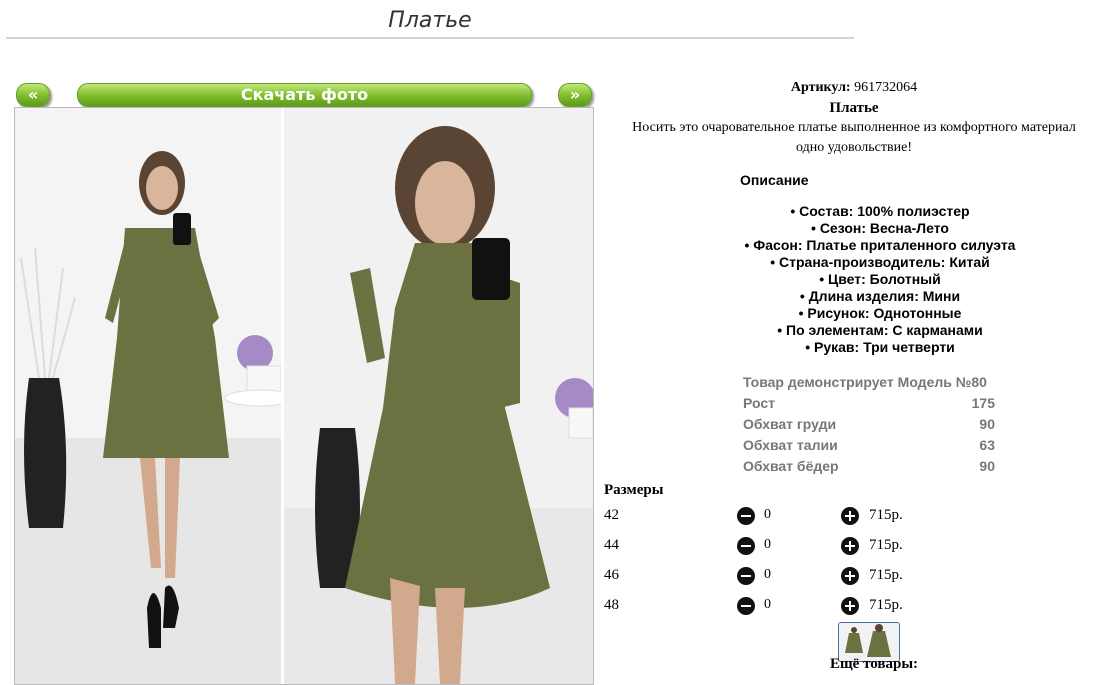 This screenshot has height=685, width=1110. I want to click on sizes-heading: Размеры, so click(634, 490).